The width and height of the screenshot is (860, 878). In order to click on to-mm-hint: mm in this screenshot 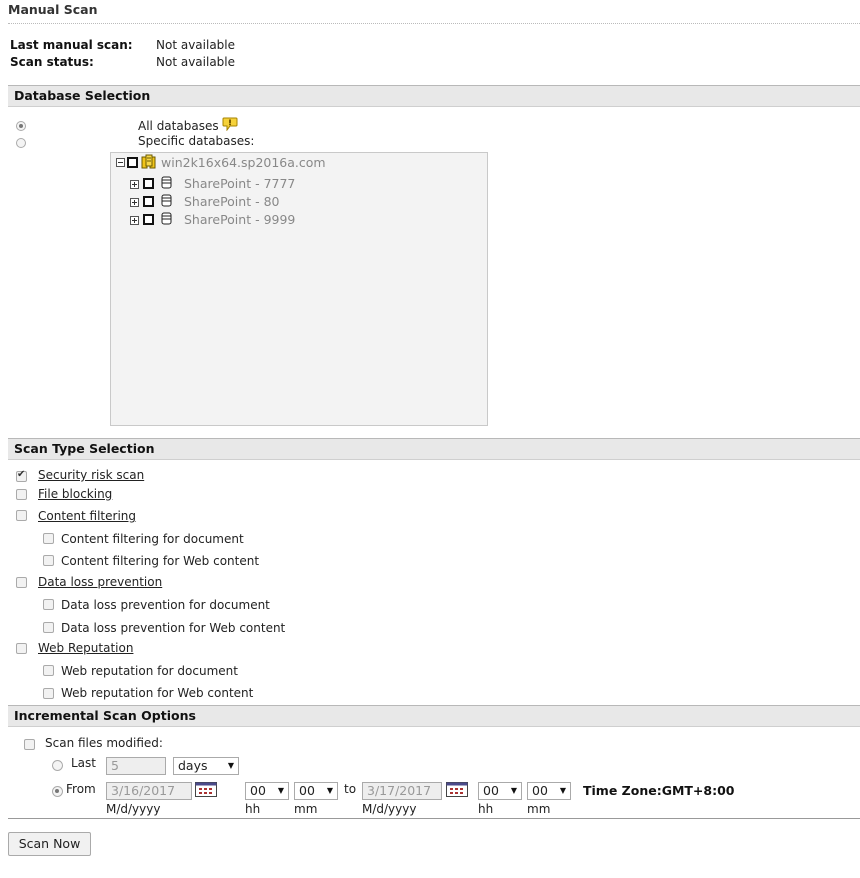, I will do `click(539, 809)`.